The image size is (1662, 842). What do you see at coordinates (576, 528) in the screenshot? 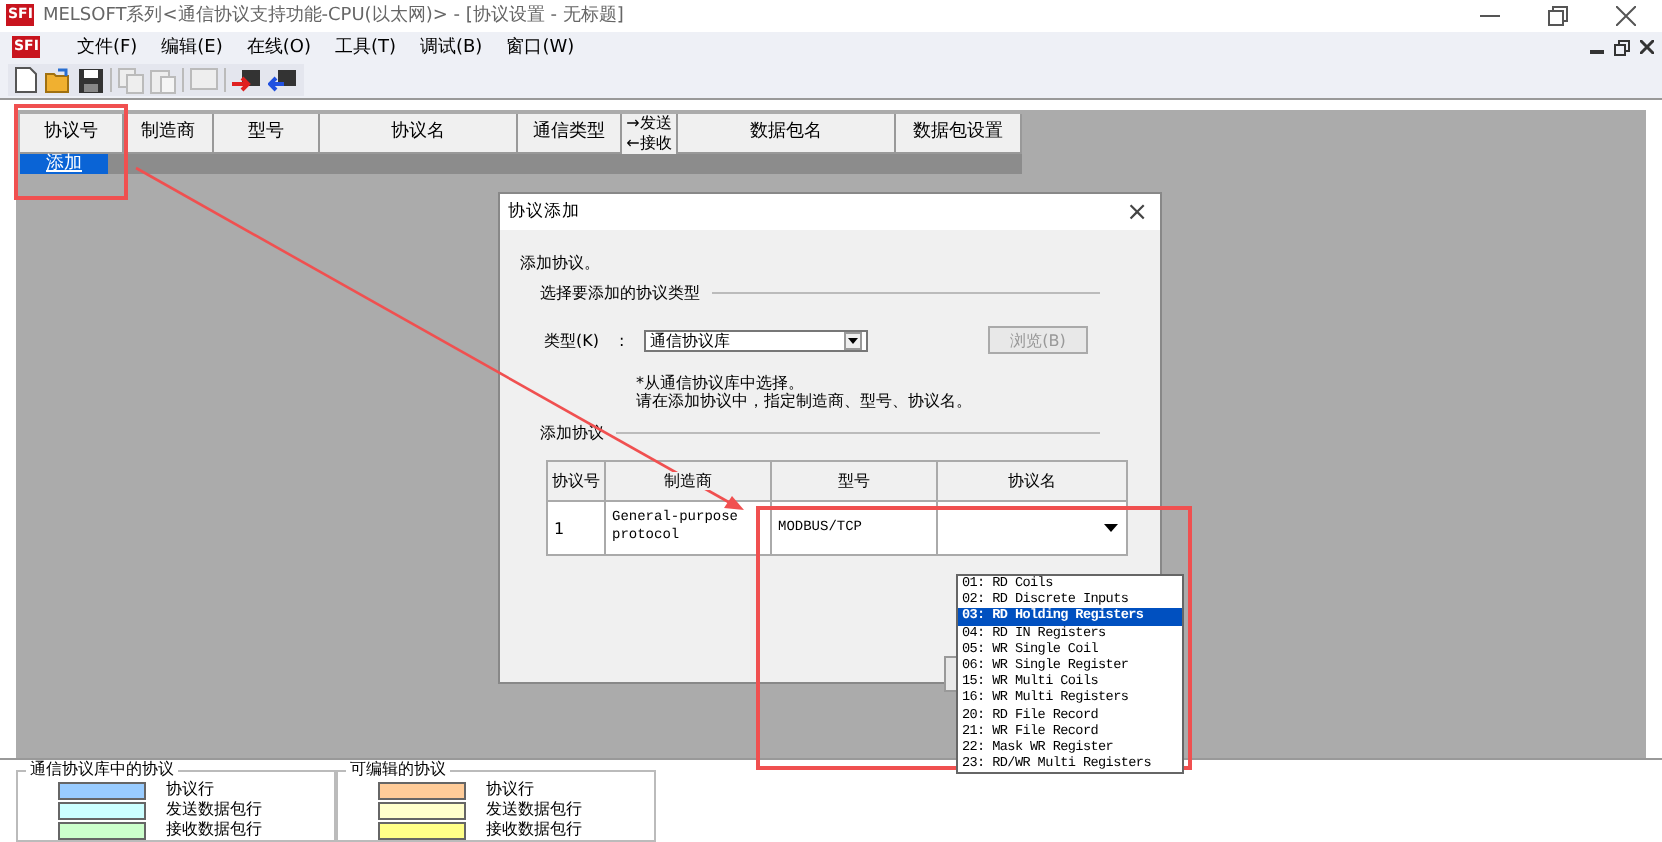
I see `table-cell: 1` at bounding box center [576, 528].